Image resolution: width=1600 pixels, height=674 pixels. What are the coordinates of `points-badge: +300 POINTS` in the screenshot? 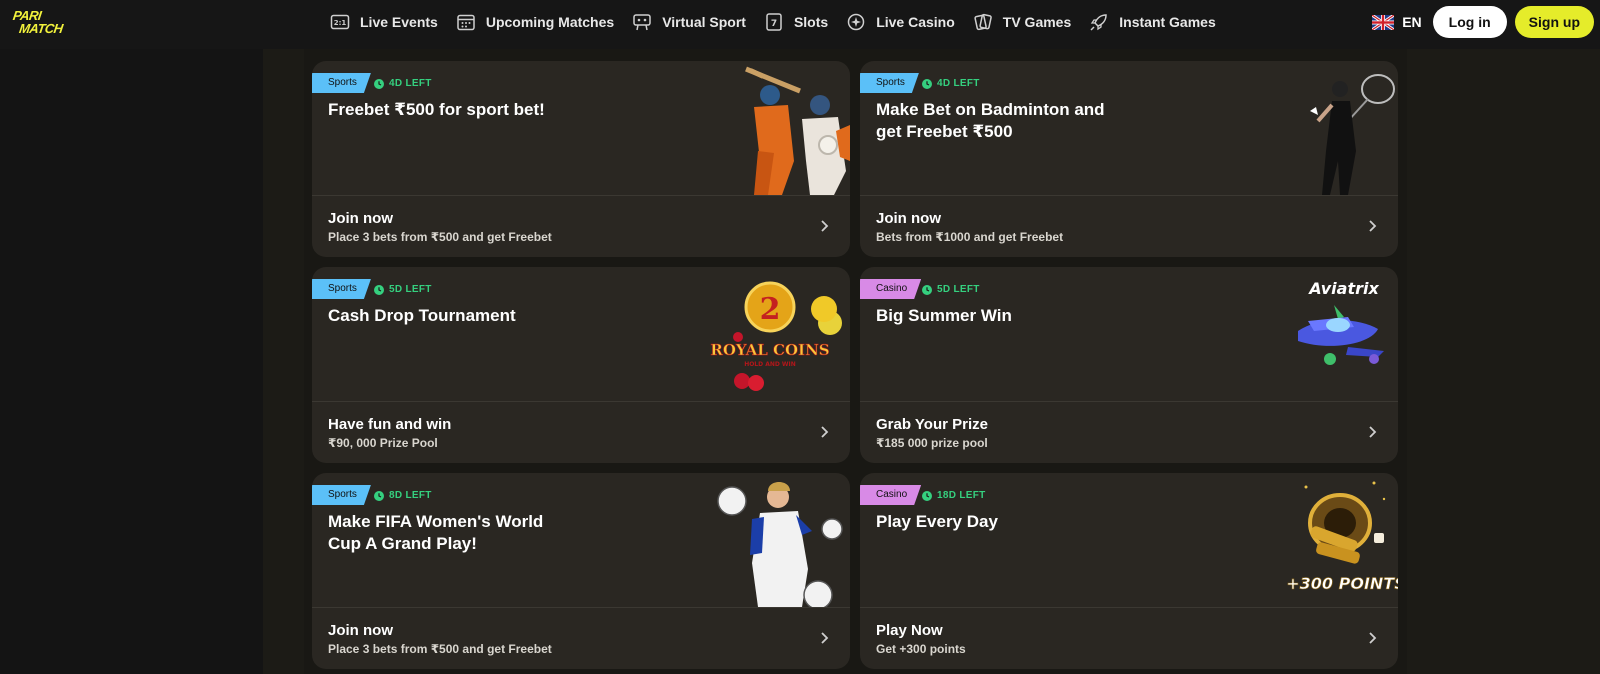 It's located at (1342, 583).